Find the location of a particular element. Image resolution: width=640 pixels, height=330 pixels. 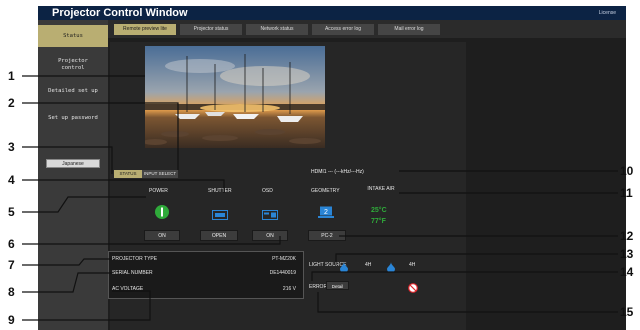

callout-12: 12 is located at coordinates (627, 236).